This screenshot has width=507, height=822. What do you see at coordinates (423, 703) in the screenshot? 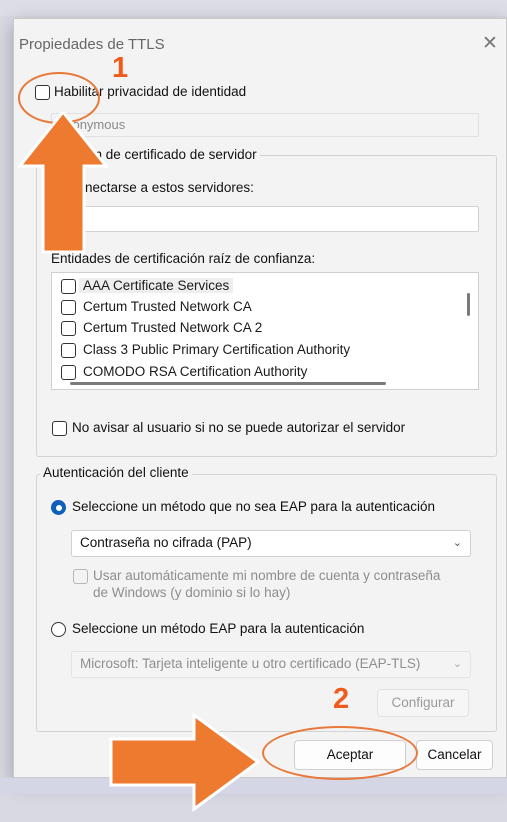
I see `configure-button: Configurar` at bounding box center [423, 703].